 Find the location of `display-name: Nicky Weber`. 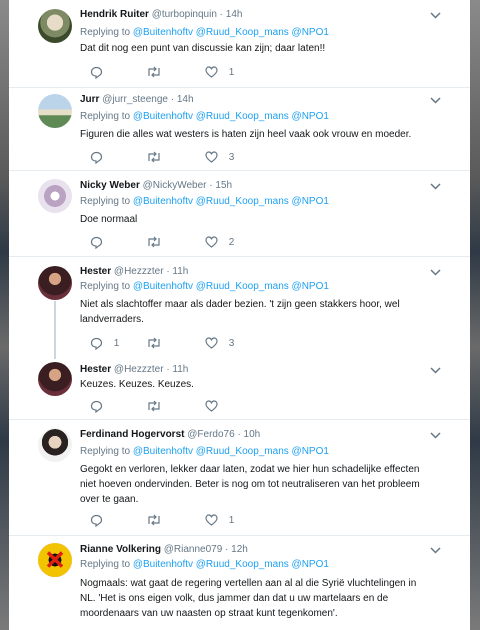

display-name: Nicky Weber is located at coordinates (110, 185).